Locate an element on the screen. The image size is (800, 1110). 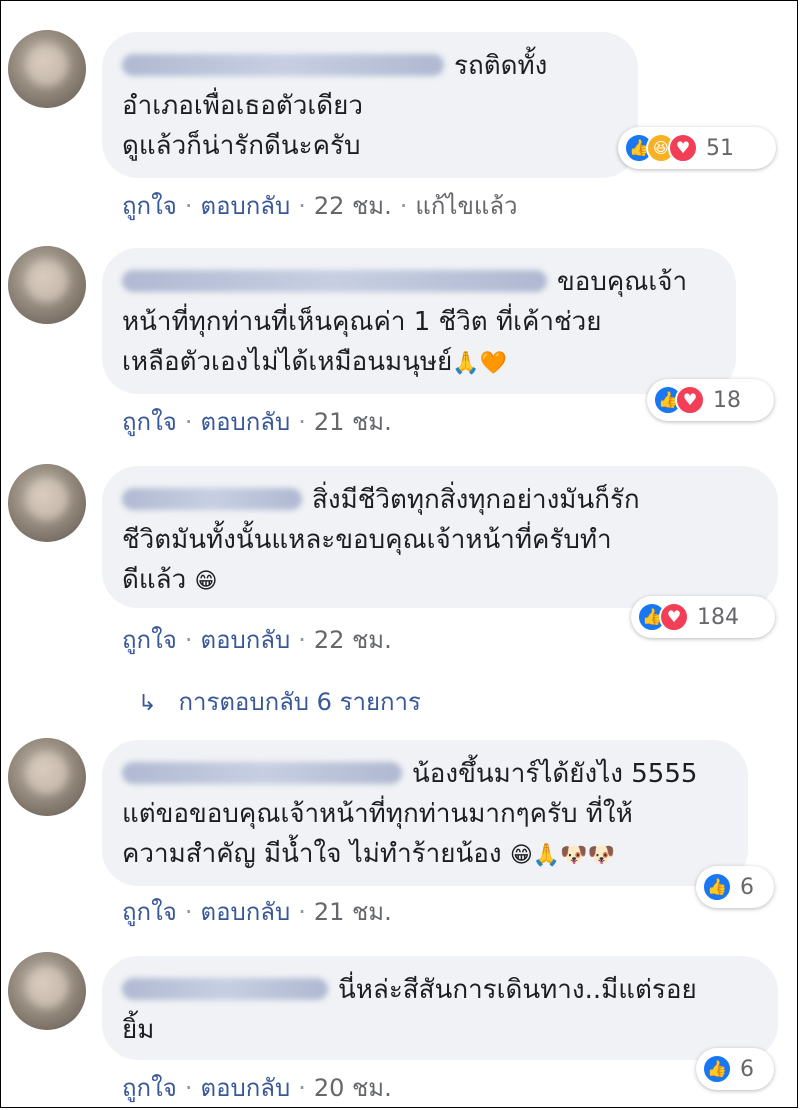
reaction-summary: 👍 ♥ 184 is located at coordinates (703, 617).